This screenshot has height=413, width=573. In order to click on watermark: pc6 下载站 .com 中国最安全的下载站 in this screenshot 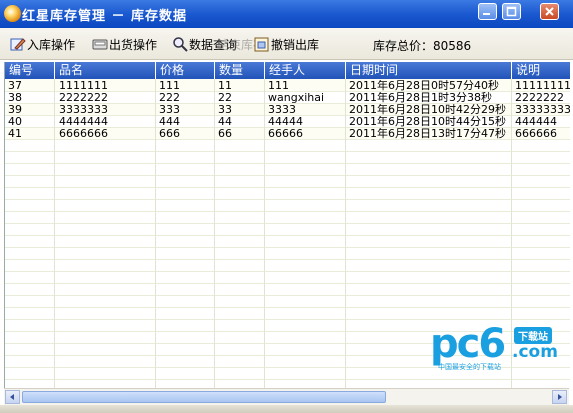, I will do `click(497, 347)`.